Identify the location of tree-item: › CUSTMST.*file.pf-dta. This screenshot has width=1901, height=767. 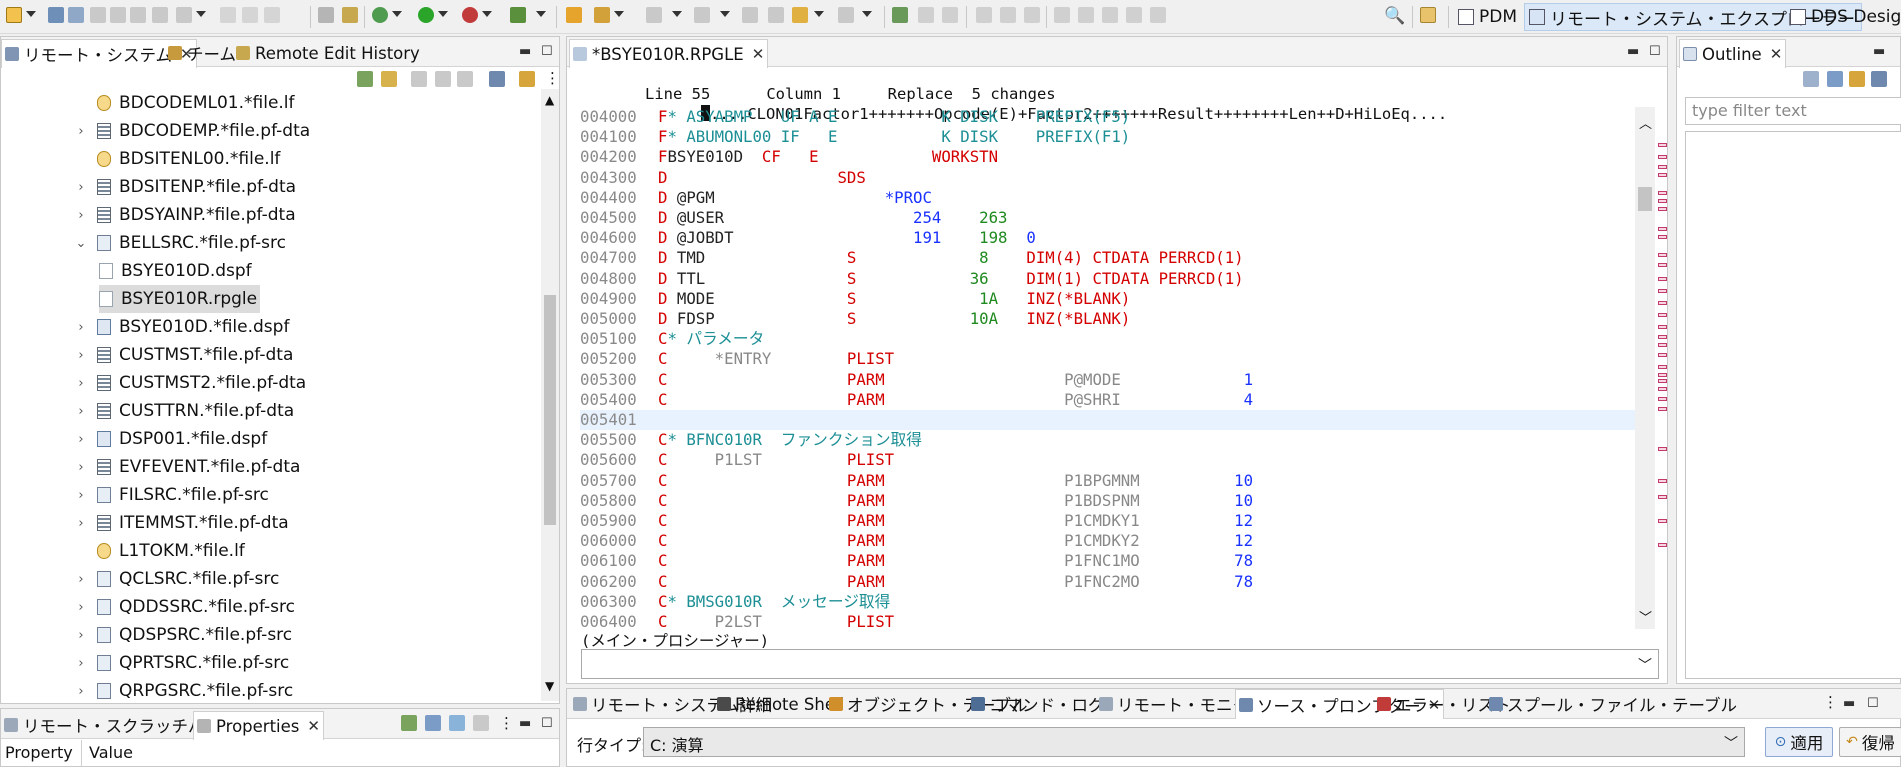
(185, 355).